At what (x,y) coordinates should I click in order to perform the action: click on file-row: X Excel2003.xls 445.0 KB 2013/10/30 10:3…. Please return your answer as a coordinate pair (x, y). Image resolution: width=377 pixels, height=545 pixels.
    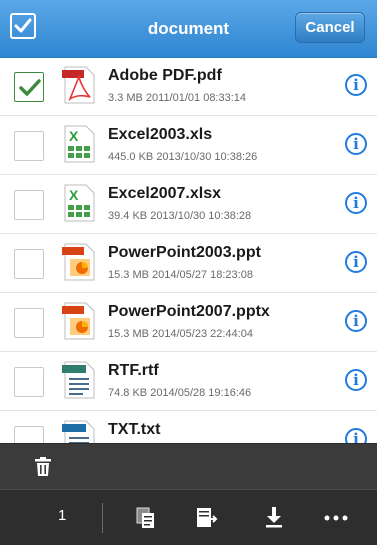
    Looking at the image, I should click on (188, 145).